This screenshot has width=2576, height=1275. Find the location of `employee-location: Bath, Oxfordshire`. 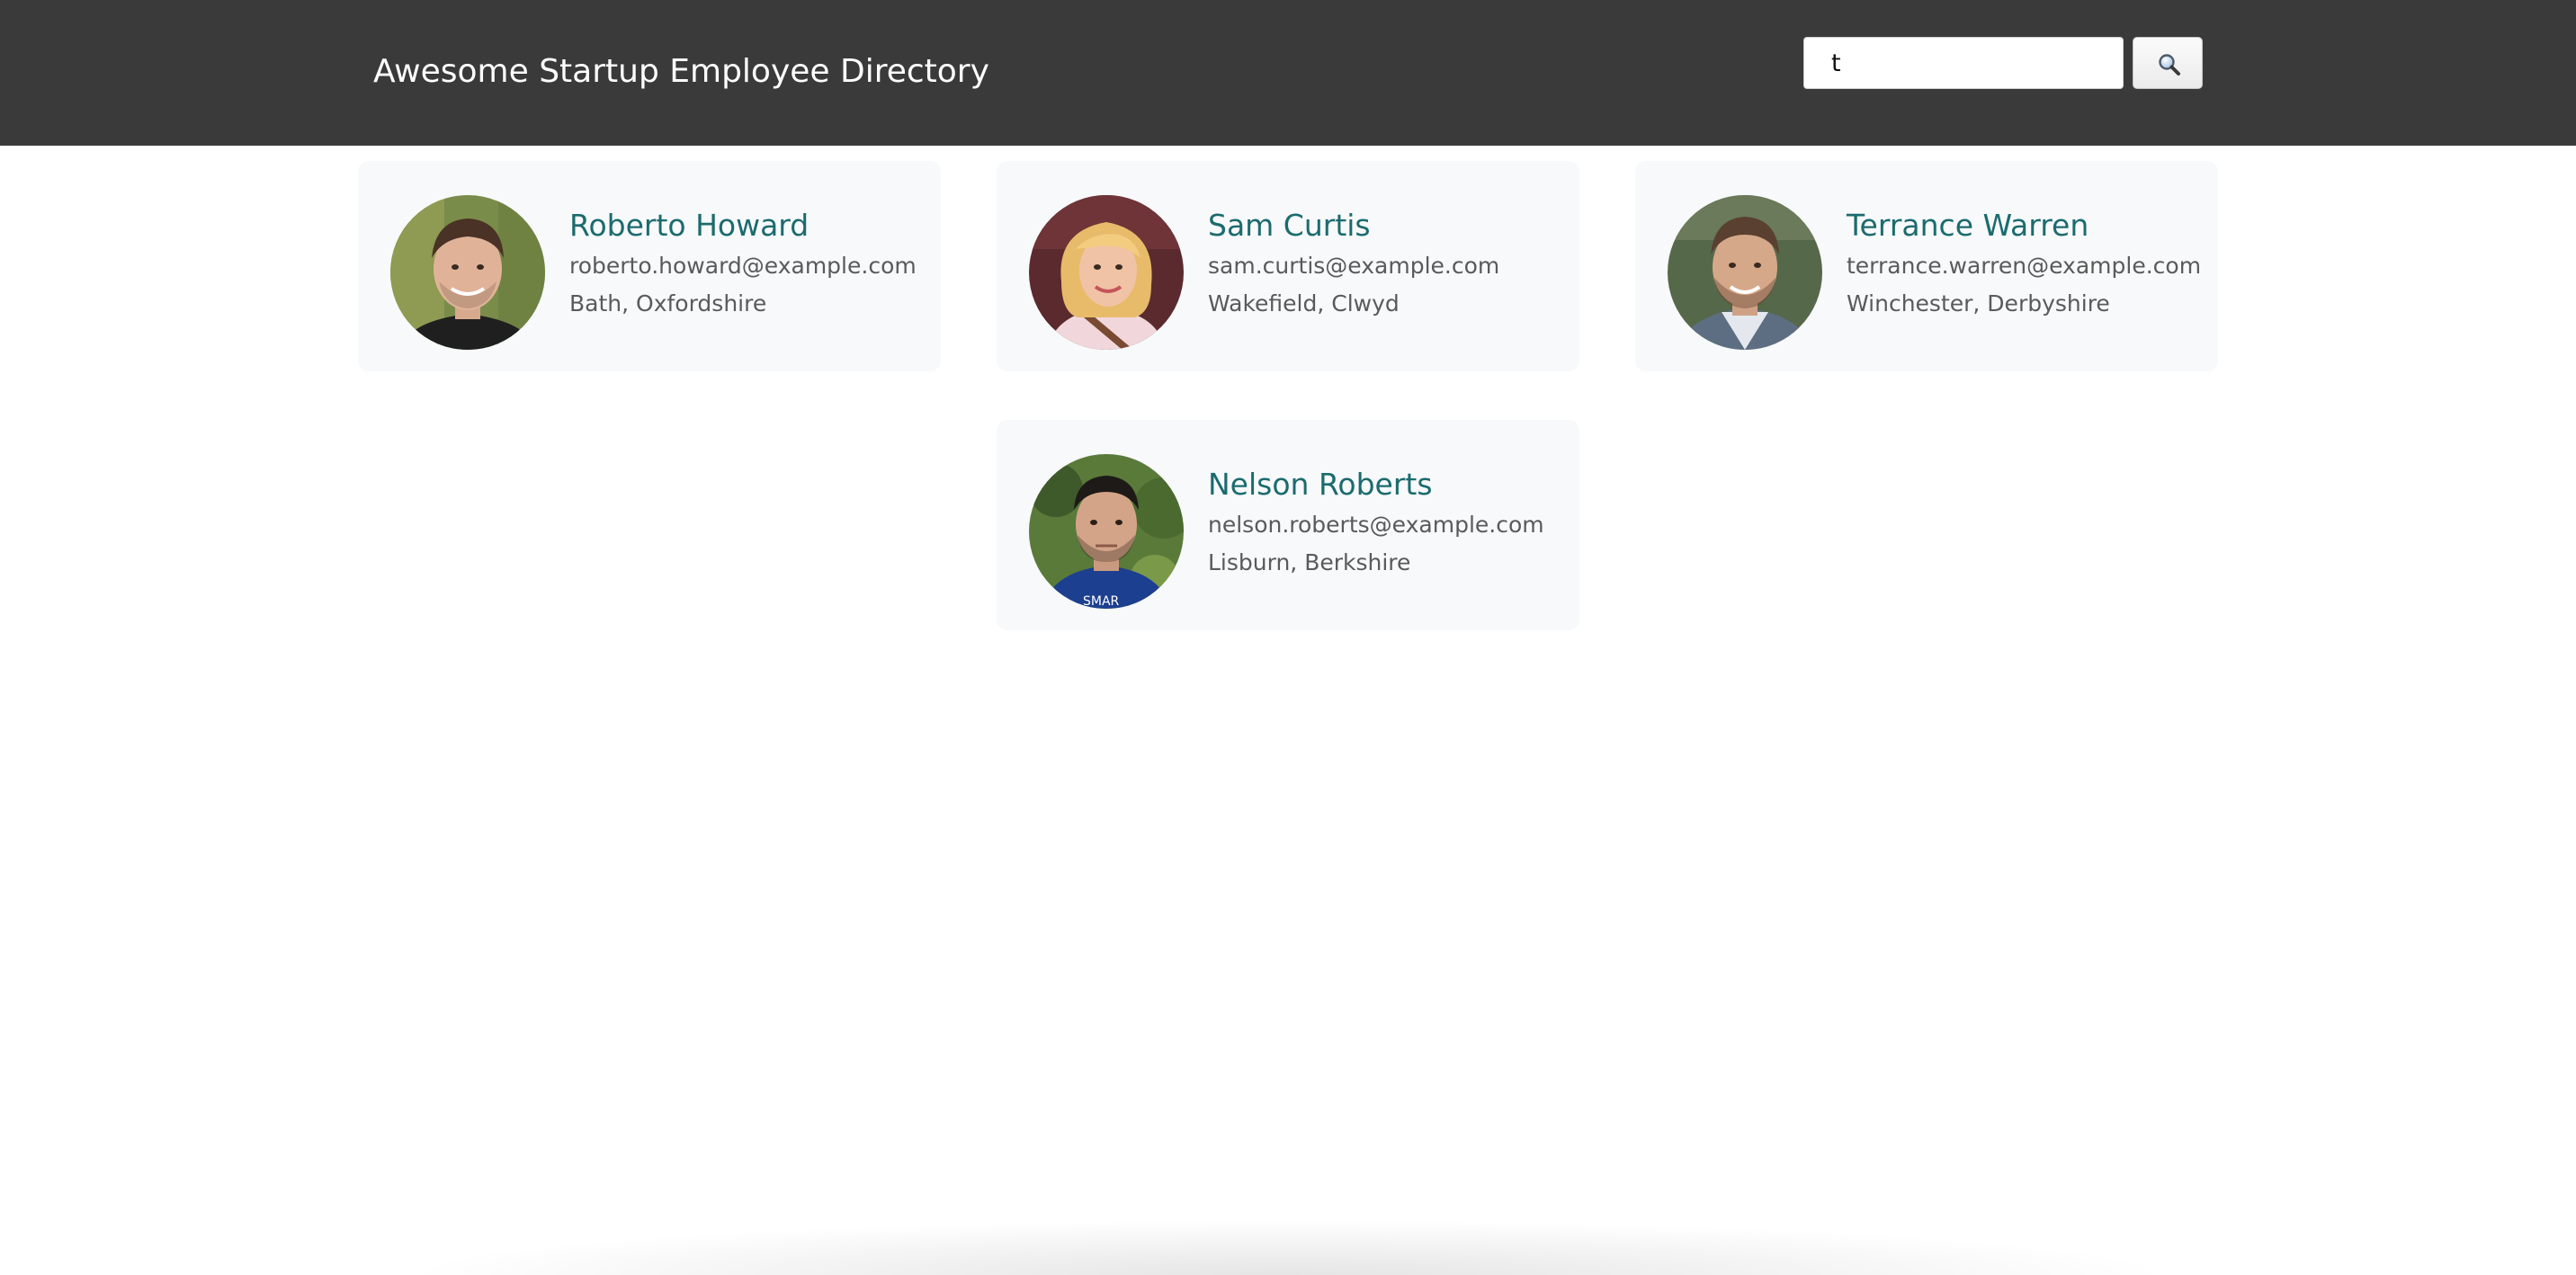

employee-location: Bath, Oxfordshire is located at coordinates (668, 303).